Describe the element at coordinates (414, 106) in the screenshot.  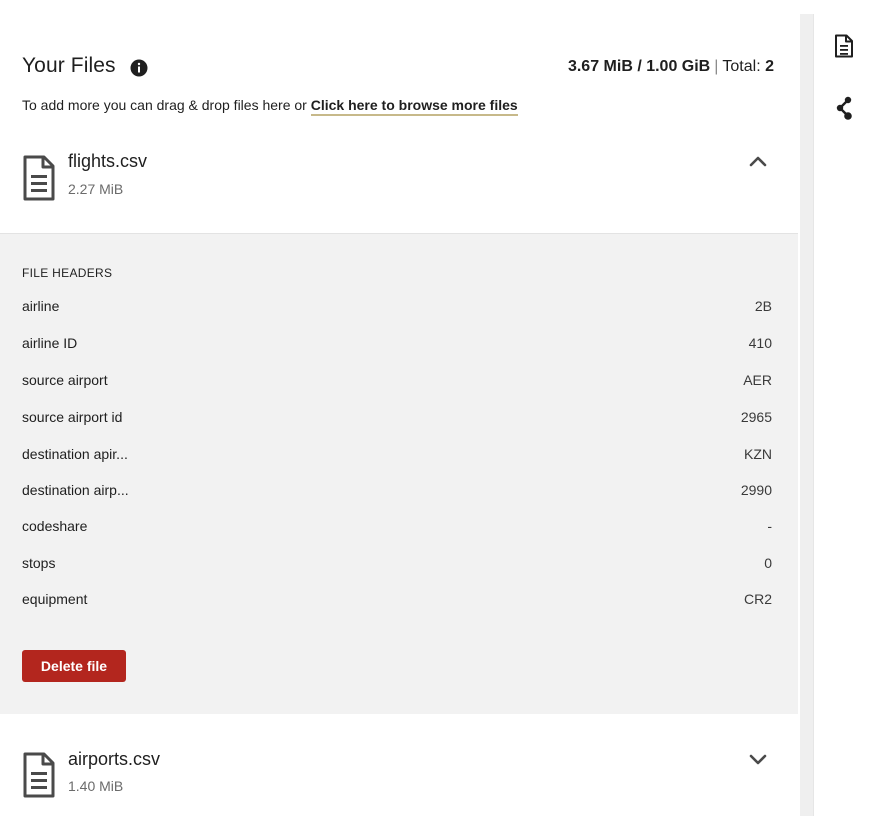
I see `browse-files-link: Click here to browse more files` at that location.